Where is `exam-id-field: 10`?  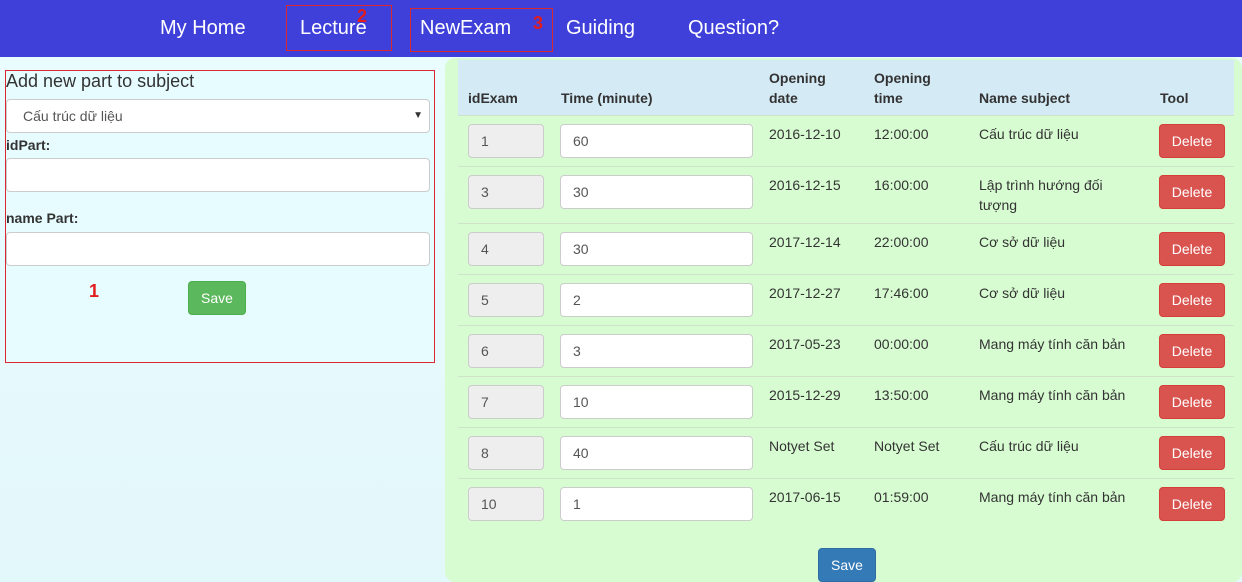
exam-id-field: 10 is located at coordinates (506, 504).